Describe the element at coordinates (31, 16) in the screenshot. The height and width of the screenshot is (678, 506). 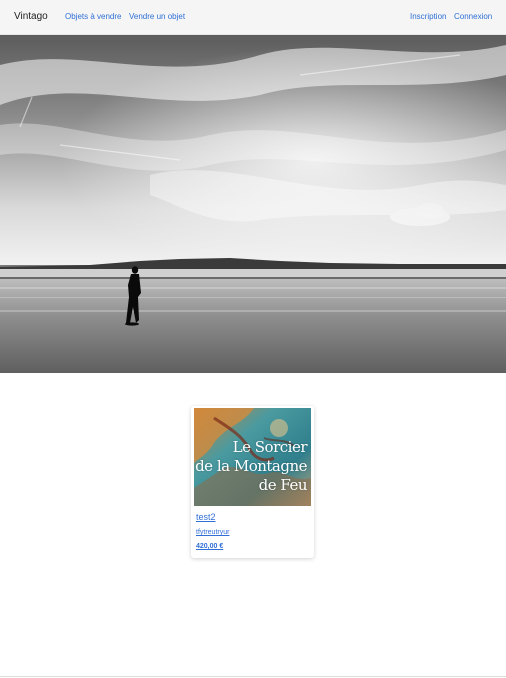
I see `brand-logo: Vintago` at that location.